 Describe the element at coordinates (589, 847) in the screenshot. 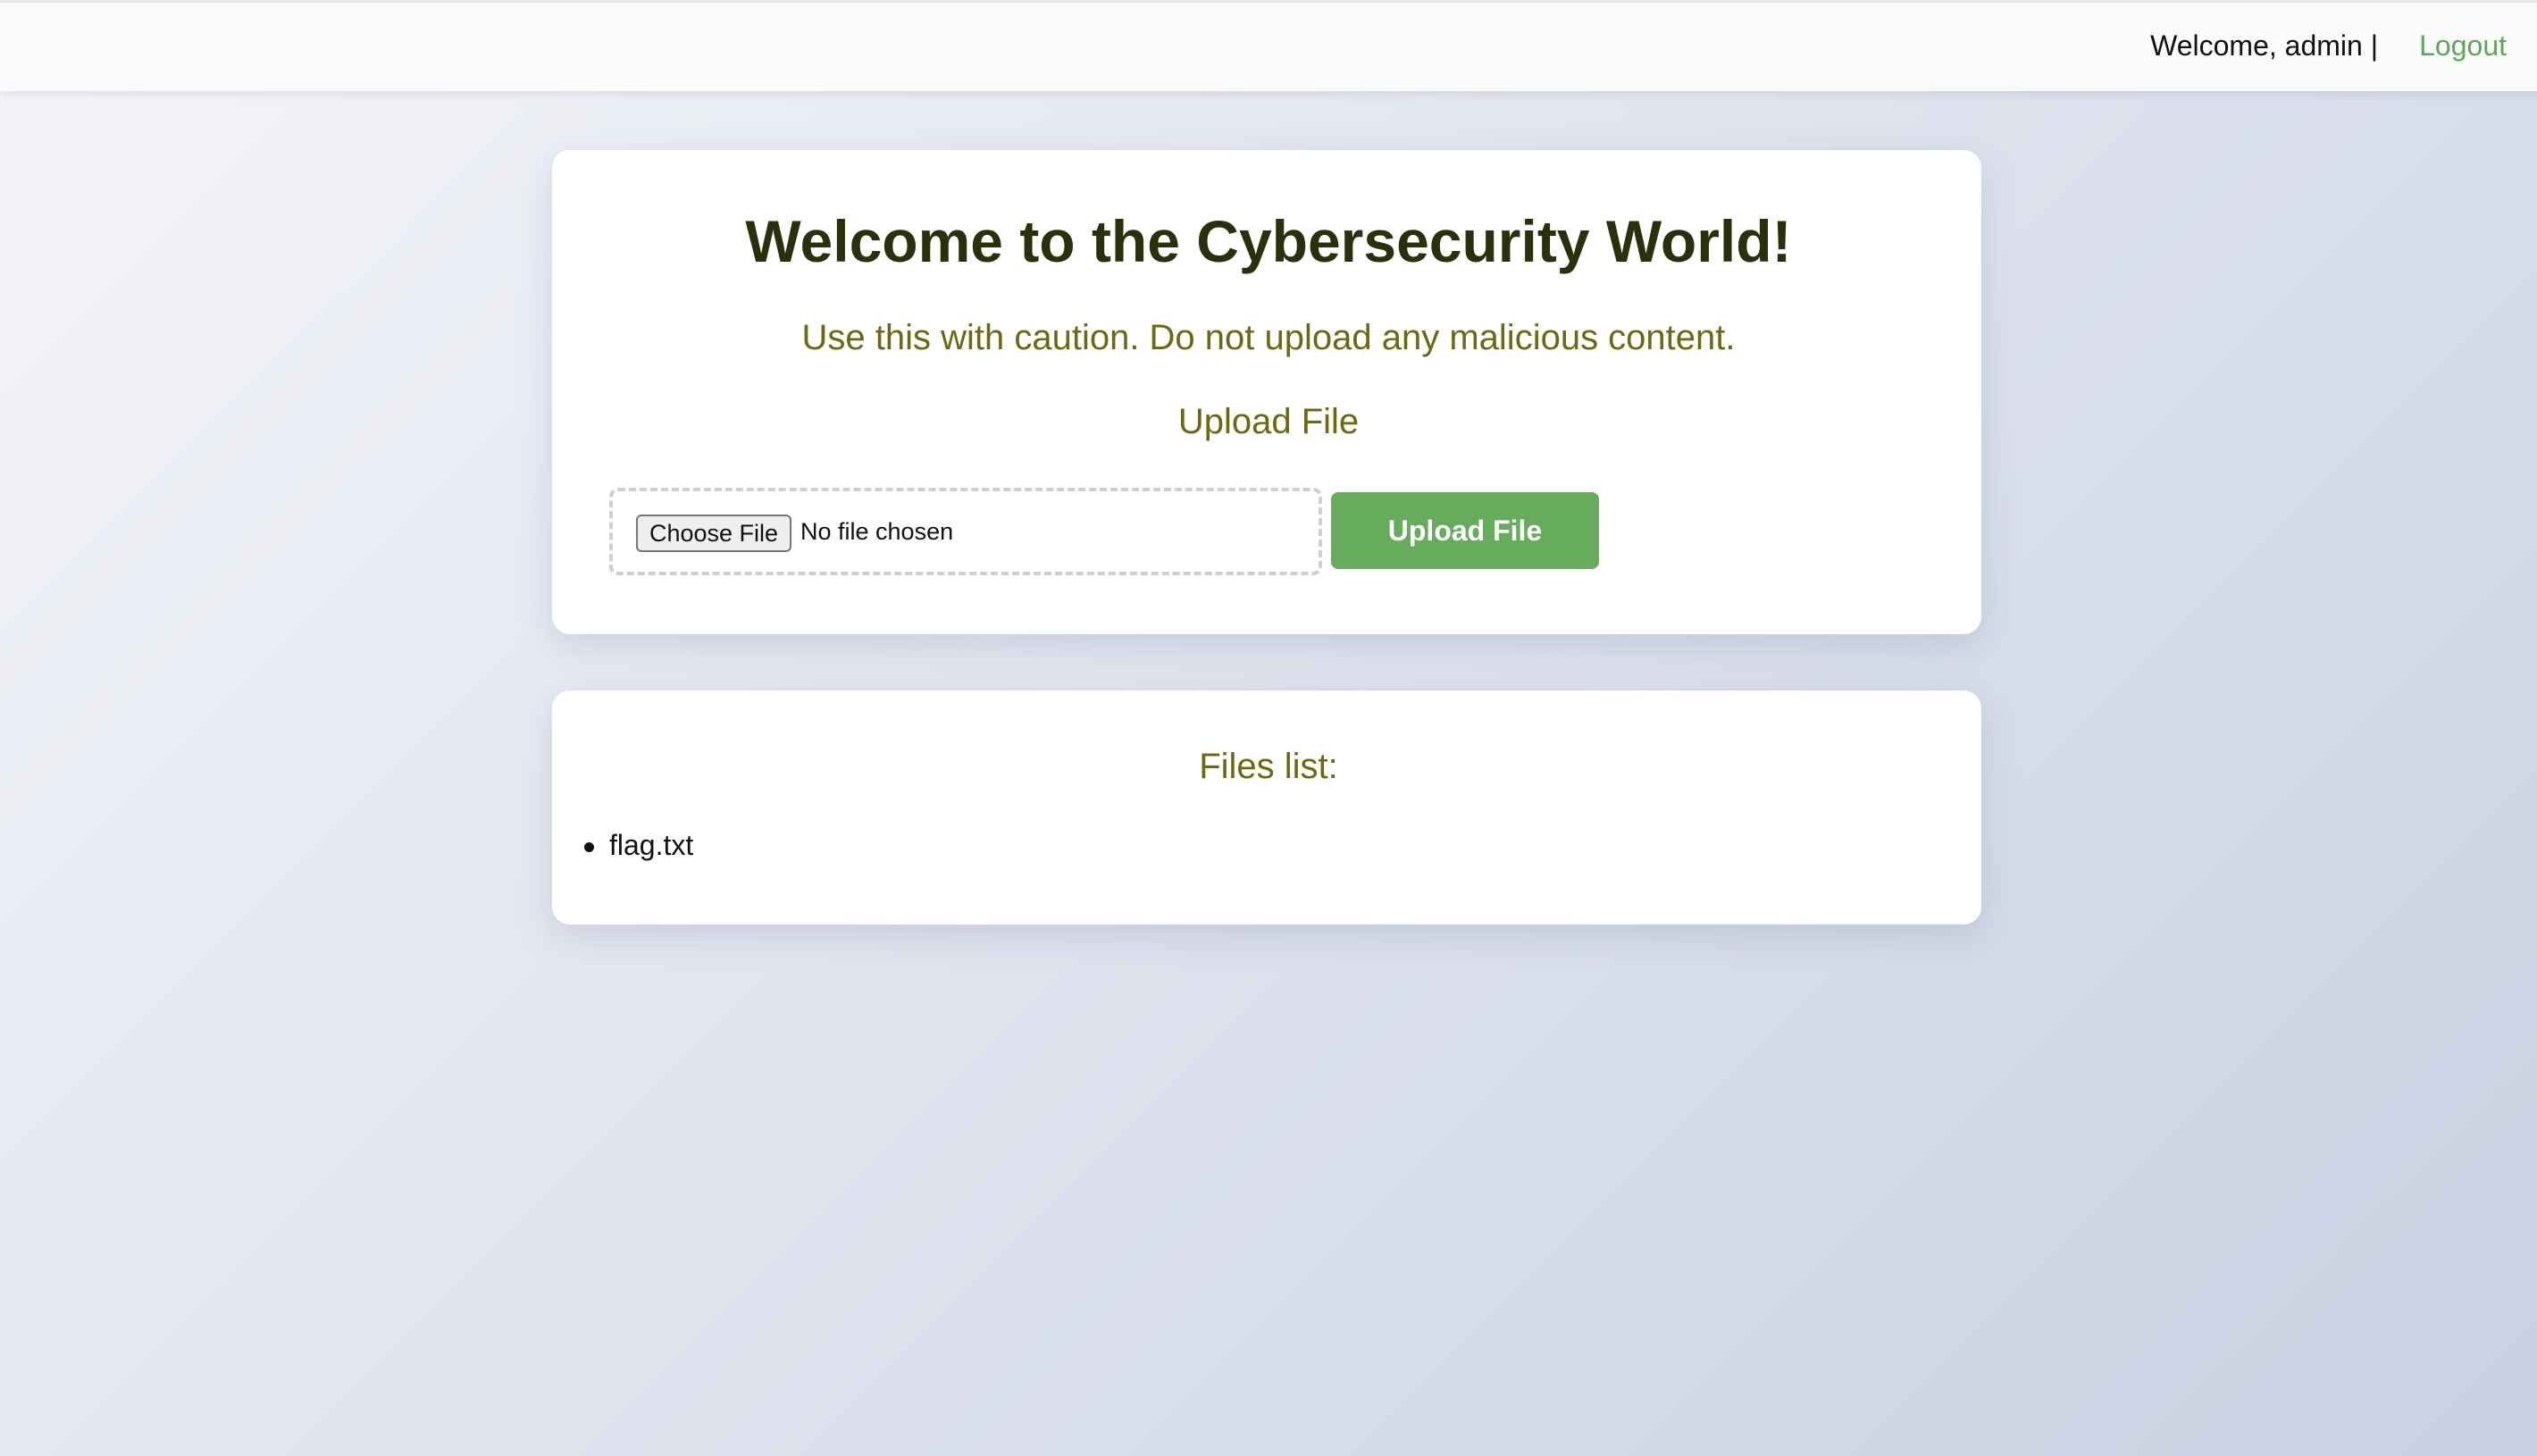

I see `bullet-icon` at that location.